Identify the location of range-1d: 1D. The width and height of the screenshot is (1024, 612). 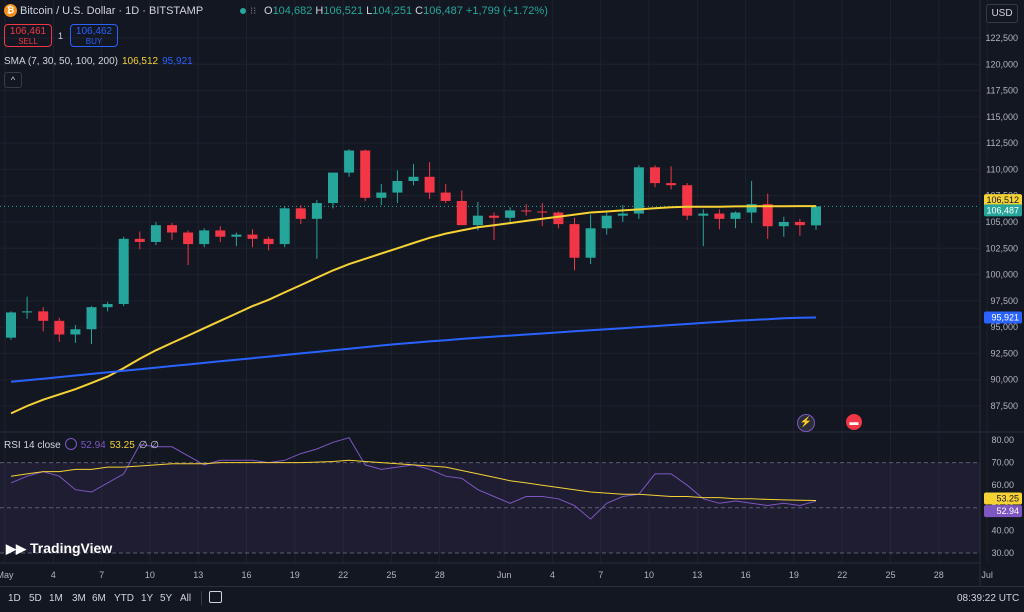
(14, 598).